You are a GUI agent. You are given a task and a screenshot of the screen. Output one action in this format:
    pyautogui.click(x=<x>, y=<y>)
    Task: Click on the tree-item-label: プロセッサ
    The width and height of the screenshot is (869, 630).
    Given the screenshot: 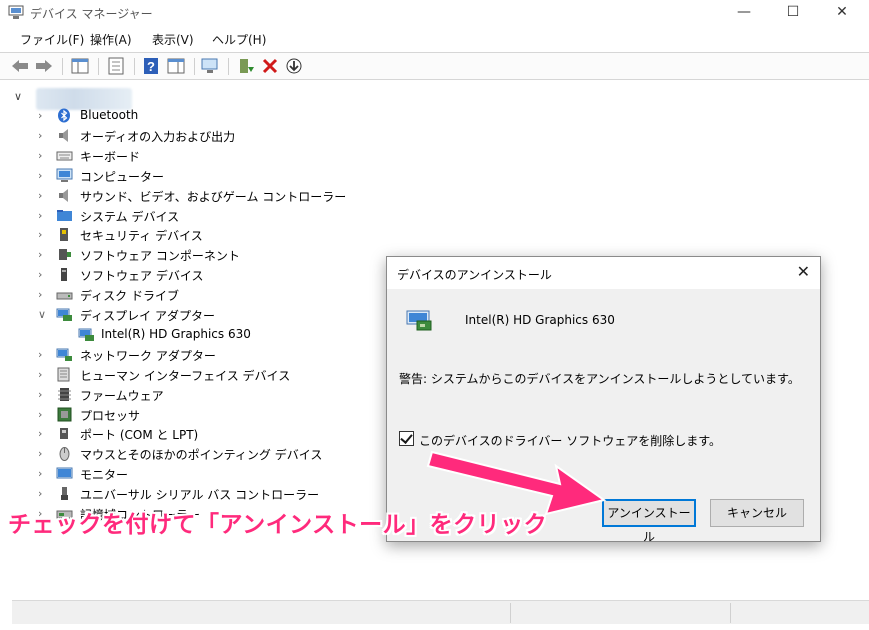 What is the action you would take?
    pyautogui.click(x=110, y=415)
    